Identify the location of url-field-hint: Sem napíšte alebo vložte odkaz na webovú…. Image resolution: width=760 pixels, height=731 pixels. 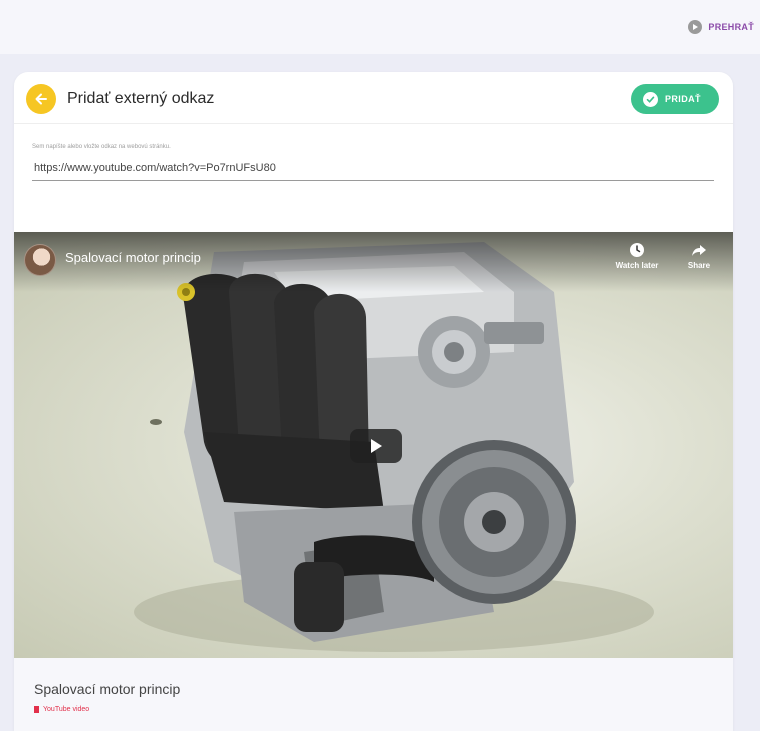
(101, 147).